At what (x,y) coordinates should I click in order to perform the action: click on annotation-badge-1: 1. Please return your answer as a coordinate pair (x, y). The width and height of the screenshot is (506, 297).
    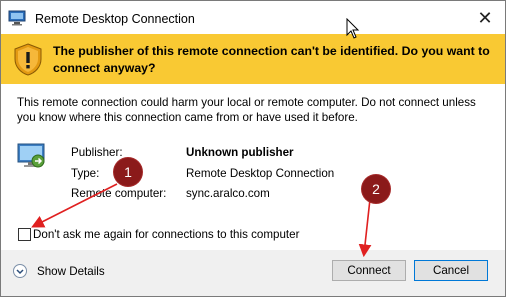
    Looking at the image, I should click on (128, 172).